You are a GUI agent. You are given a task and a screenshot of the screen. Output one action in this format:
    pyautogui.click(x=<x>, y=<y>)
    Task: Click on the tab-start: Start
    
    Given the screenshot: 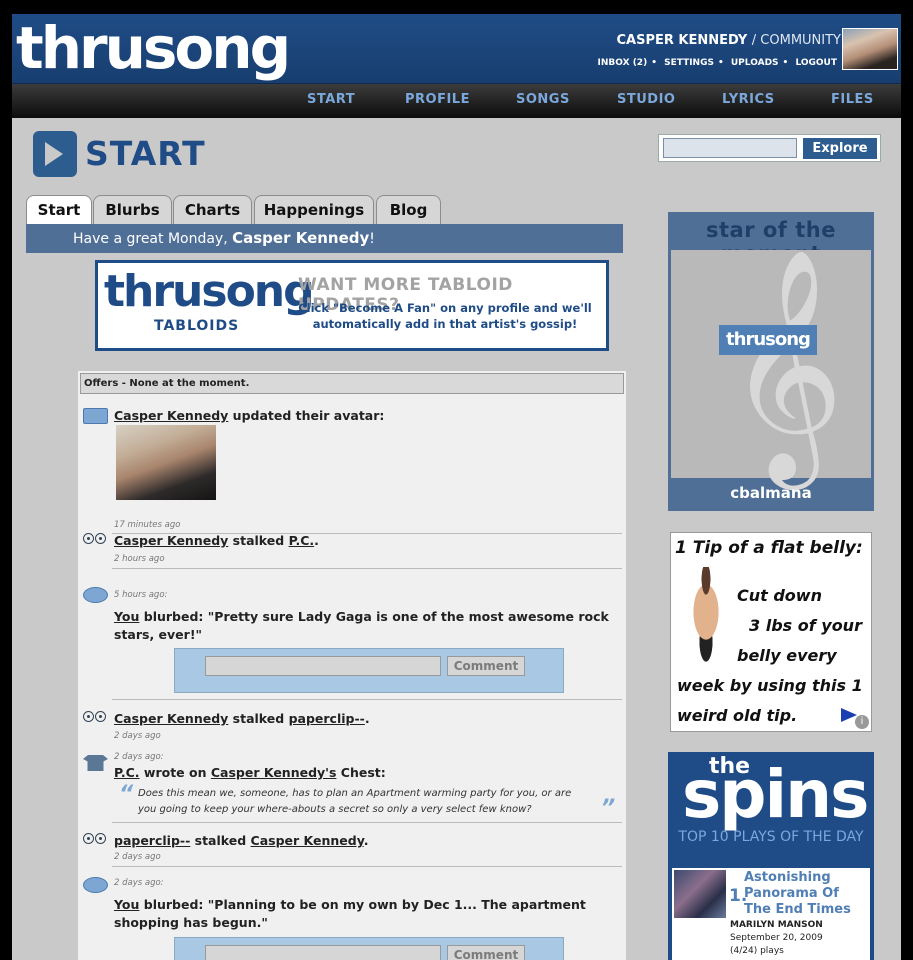 What is the action you would take?
    pyautogui.click(x=59, y=210)
    